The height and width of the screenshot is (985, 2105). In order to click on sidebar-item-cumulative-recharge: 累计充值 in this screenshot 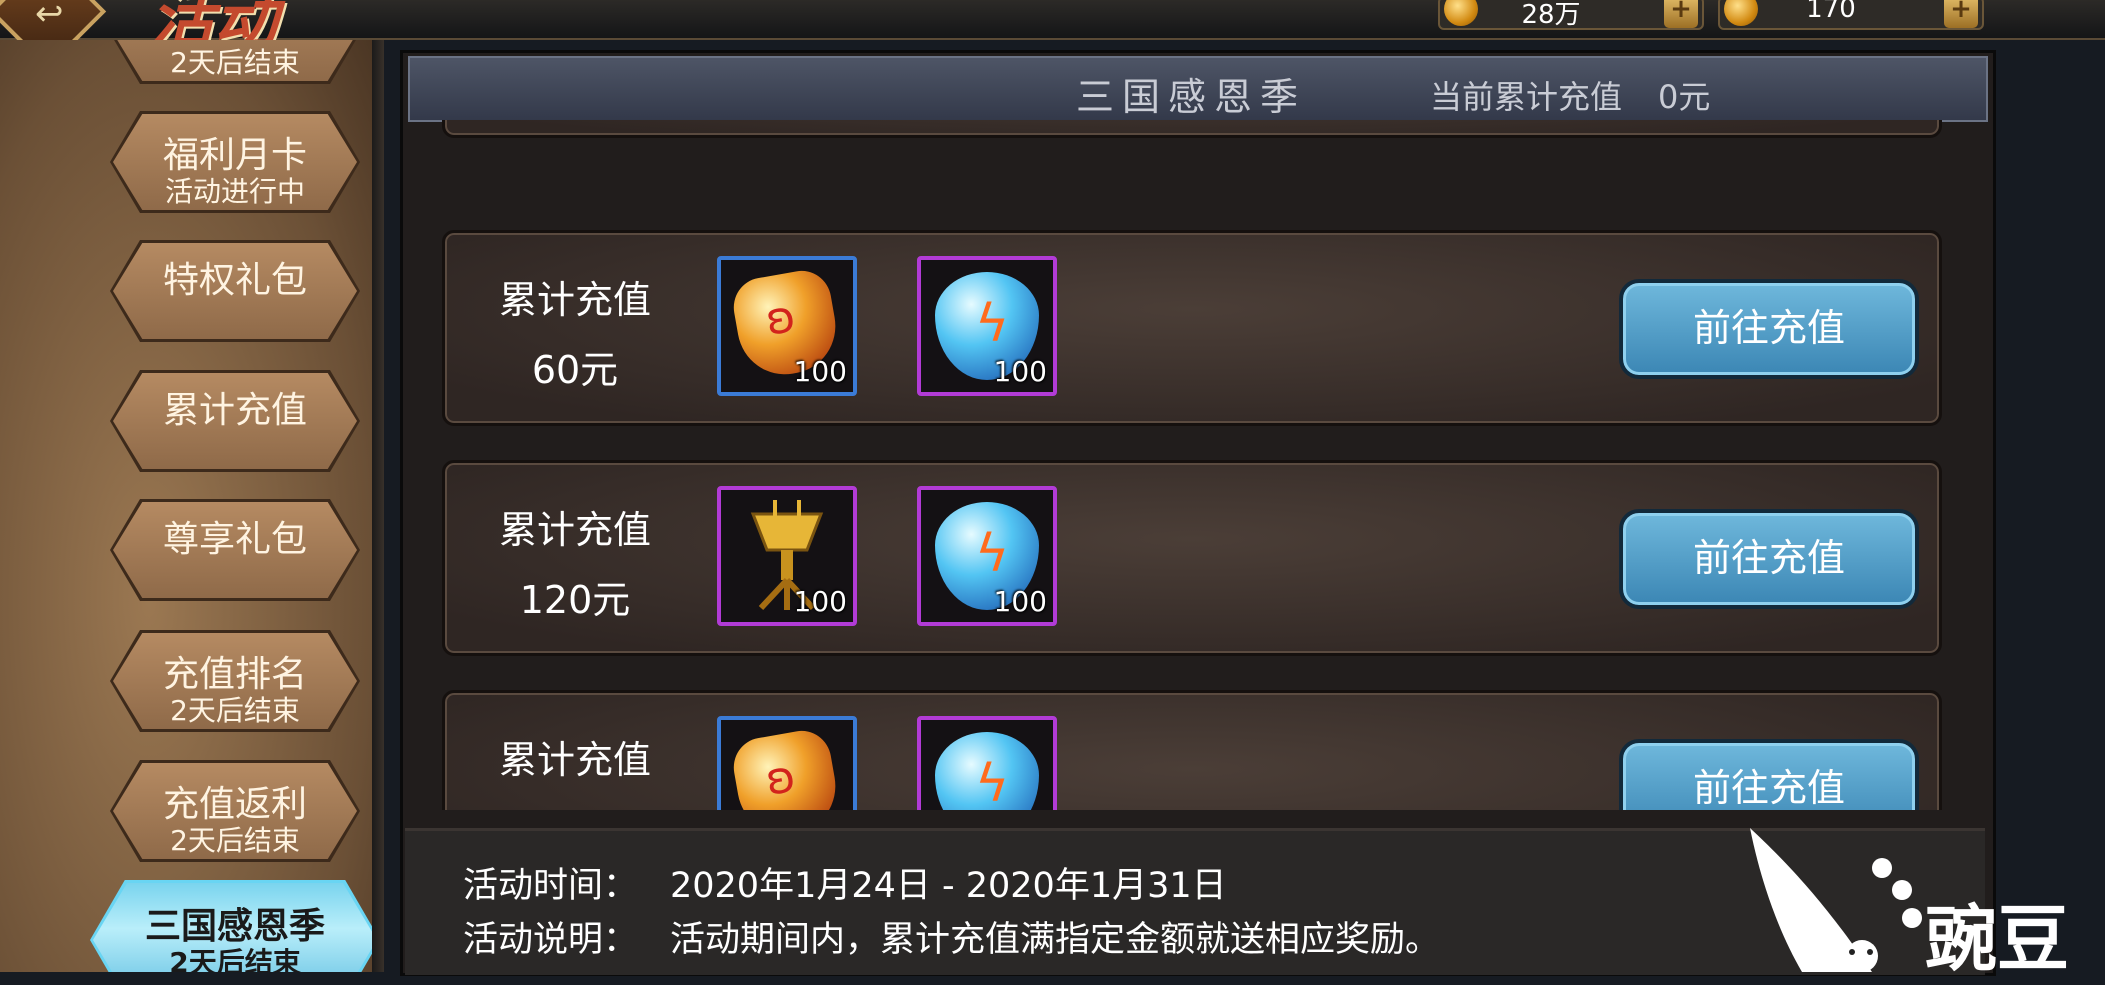, I will do `click(235, 421)`.